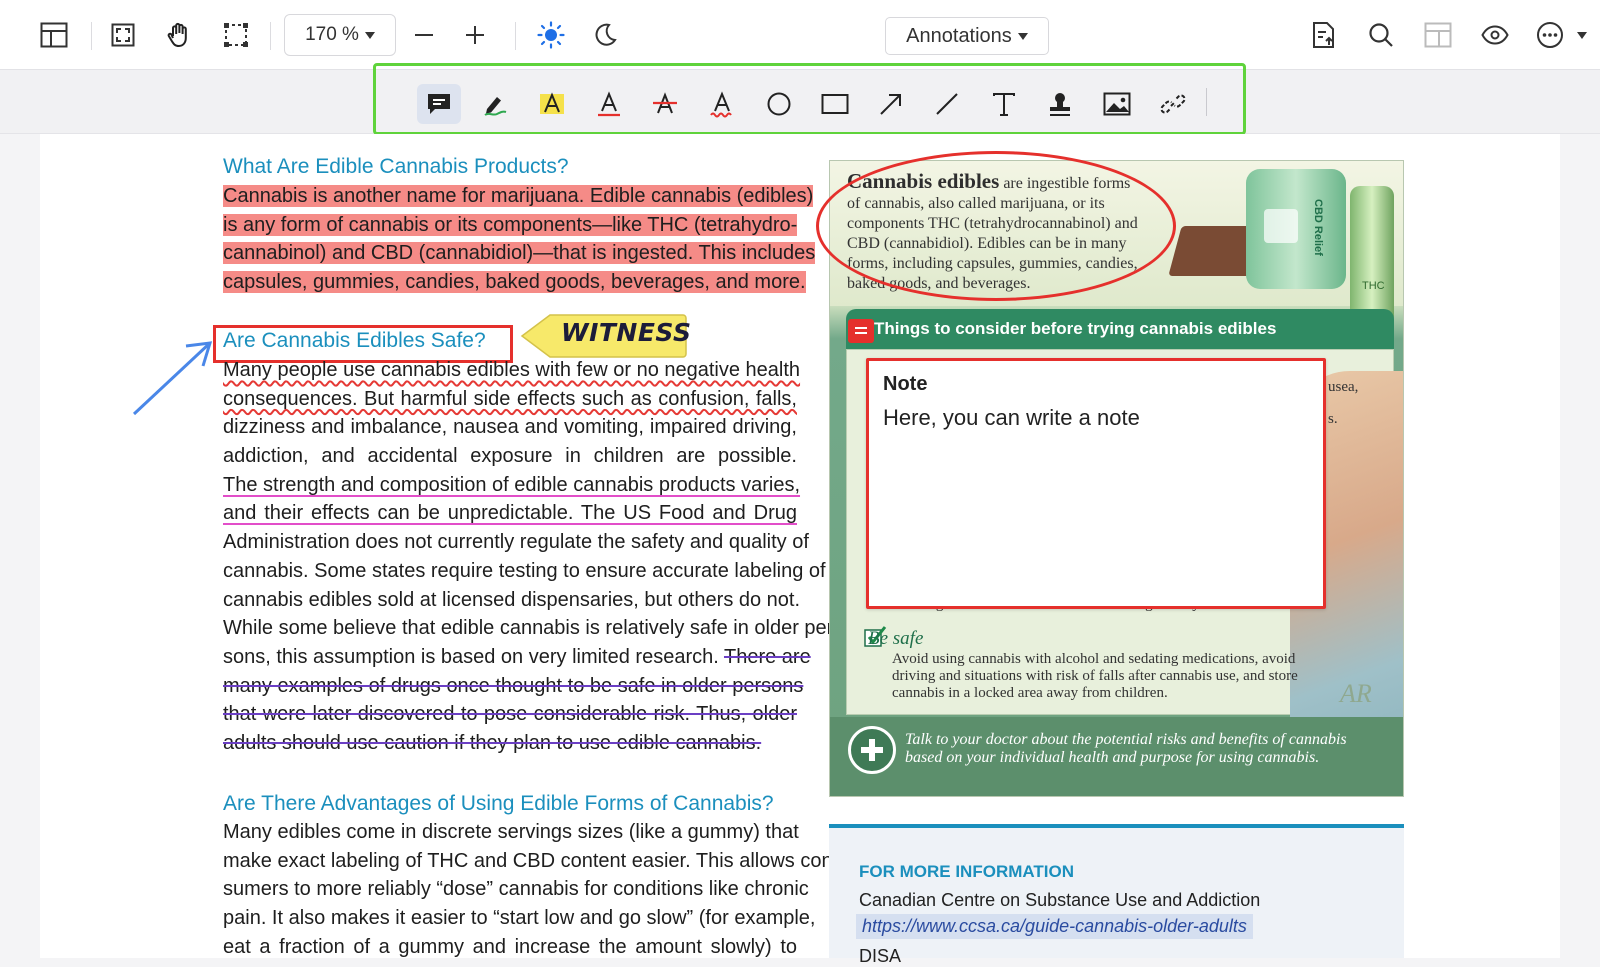 The height and width of the screenshot is (967, 1600). What do you see at coordinates (609, 104) in the screenshot?
I see `underline-icon` at bounding box center [609, 104].